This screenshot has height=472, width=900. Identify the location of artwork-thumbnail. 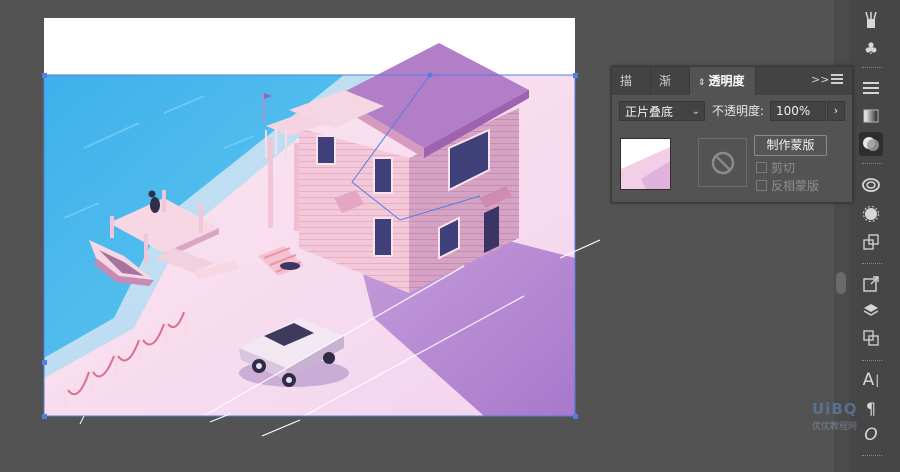
(645, 164).